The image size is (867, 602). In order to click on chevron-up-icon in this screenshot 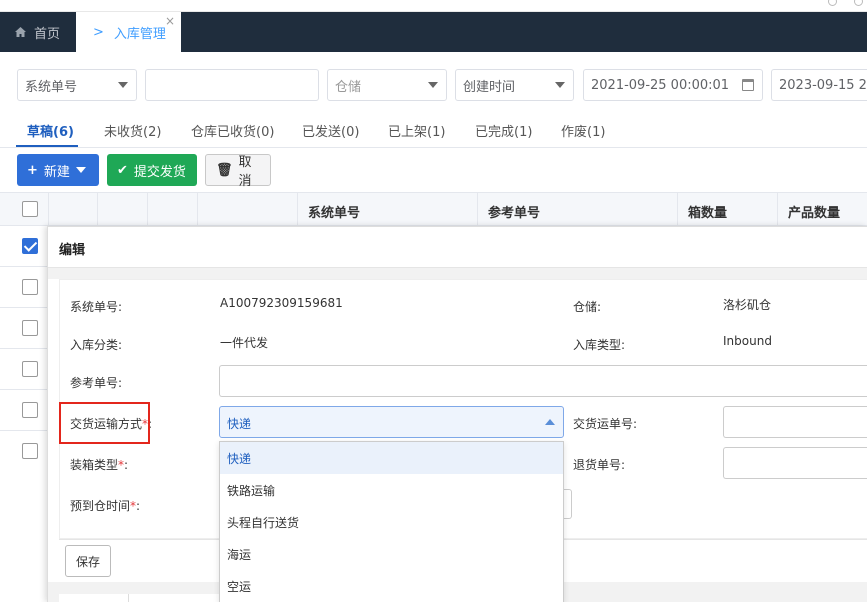, I will do `click(550, 422)`.